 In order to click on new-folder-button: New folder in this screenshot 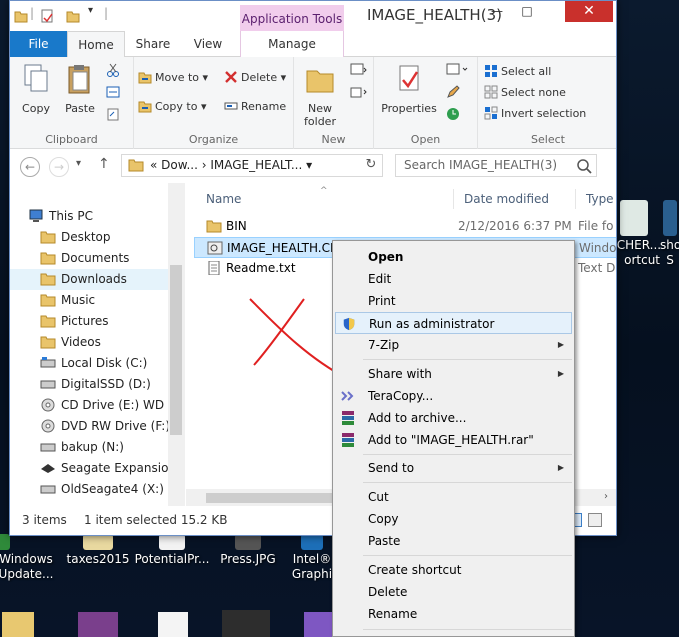, I will do `click(320, 95)`.